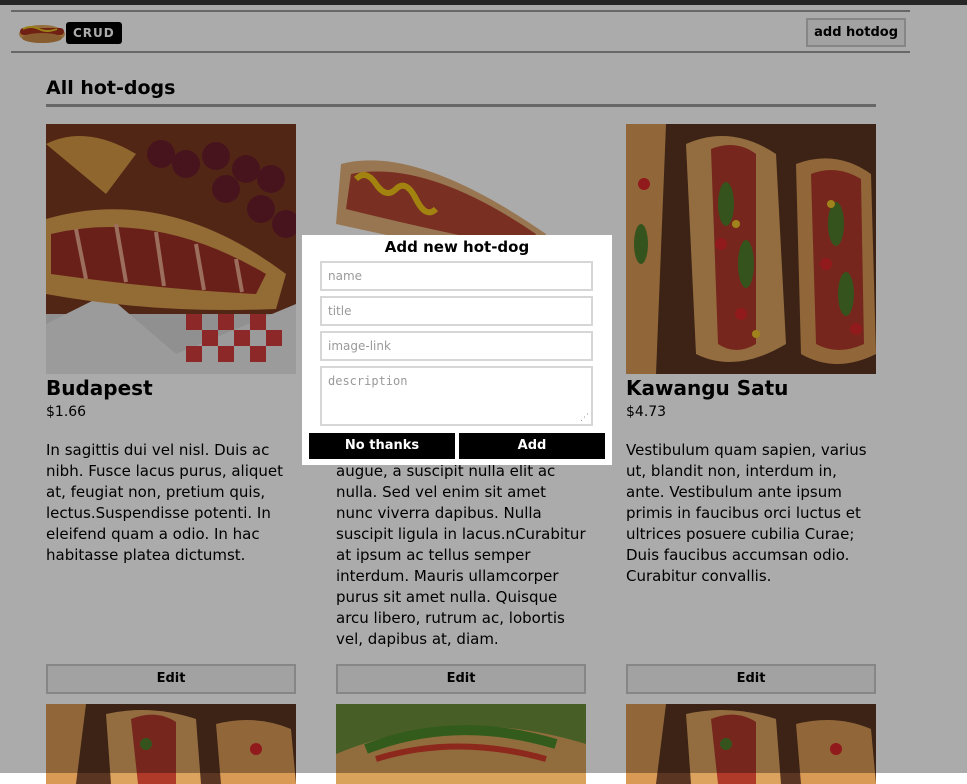 The image size is (967, 784). Describe the element at coordinates (456, 311) in the screenshot. I see `title-input` at that location.